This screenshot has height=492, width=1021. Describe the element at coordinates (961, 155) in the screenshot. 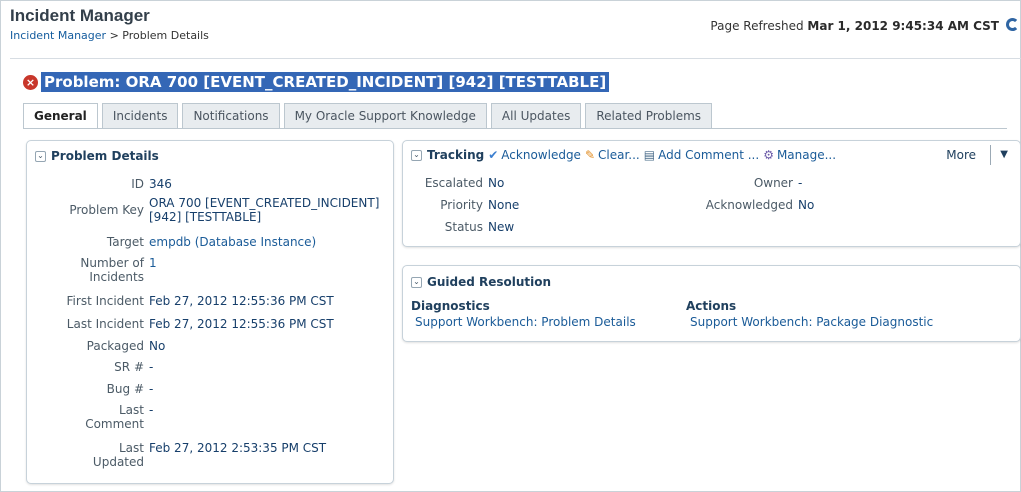

I see `more-menu-button: More` at that location.